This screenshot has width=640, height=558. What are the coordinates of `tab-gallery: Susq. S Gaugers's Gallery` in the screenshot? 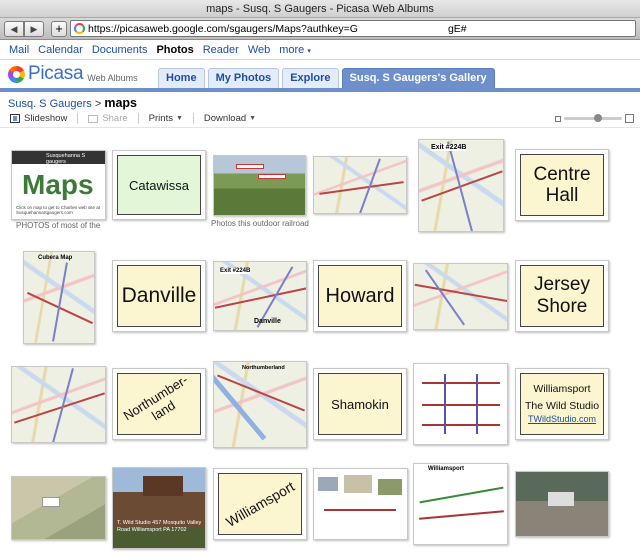 It's located at (418, 78).